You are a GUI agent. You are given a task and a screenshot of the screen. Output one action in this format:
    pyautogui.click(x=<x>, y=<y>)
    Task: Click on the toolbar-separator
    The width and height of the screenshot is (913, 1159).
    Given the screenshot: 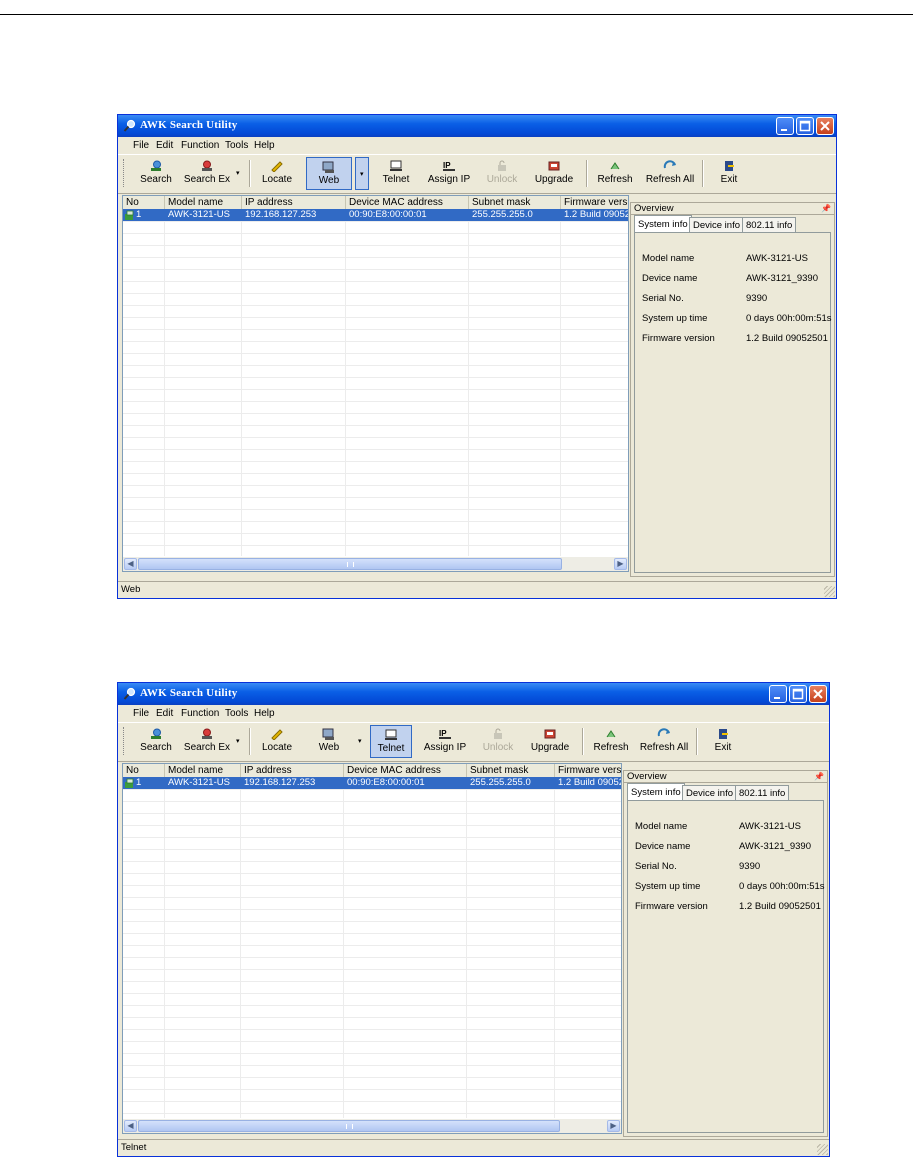 What is the action you would take?
    pyautogui.click(x=697, y=741)
    